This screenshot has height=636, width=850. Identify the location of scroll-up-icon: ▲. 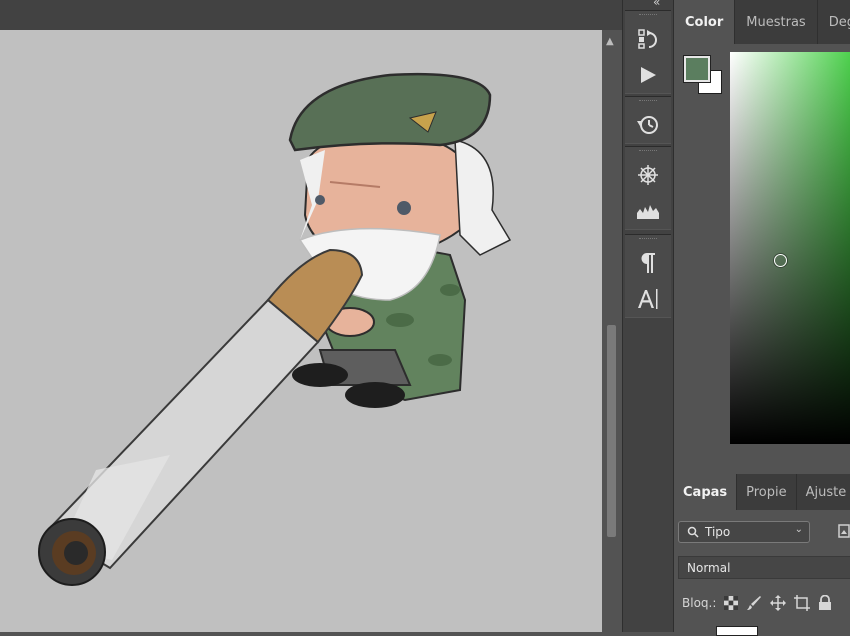
(610, 41).